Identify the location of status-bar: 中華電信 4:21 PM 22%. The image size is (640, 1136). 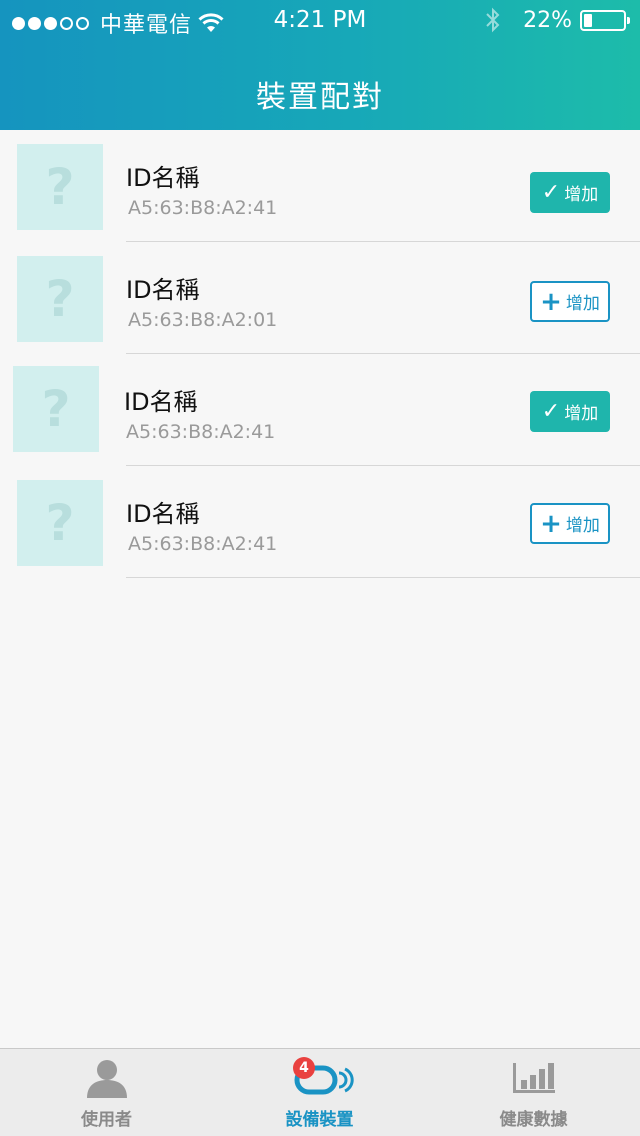
(320, 21).